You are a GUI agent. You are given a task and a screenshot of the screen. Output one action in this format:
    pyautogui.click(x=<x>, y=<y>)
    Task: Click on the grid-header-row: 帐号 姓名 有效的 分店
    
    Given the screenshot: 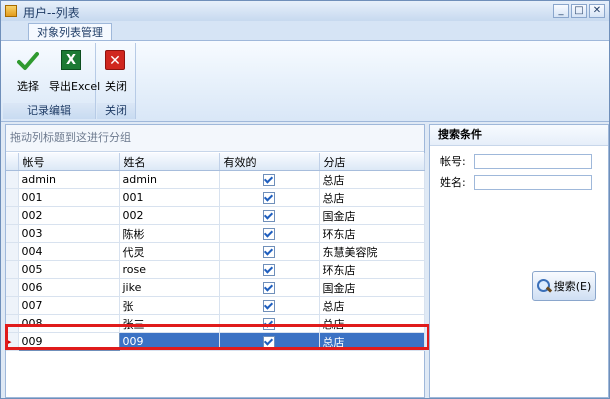 What is the action you would take?
    pyautogui.click(x=215, y=162)
    